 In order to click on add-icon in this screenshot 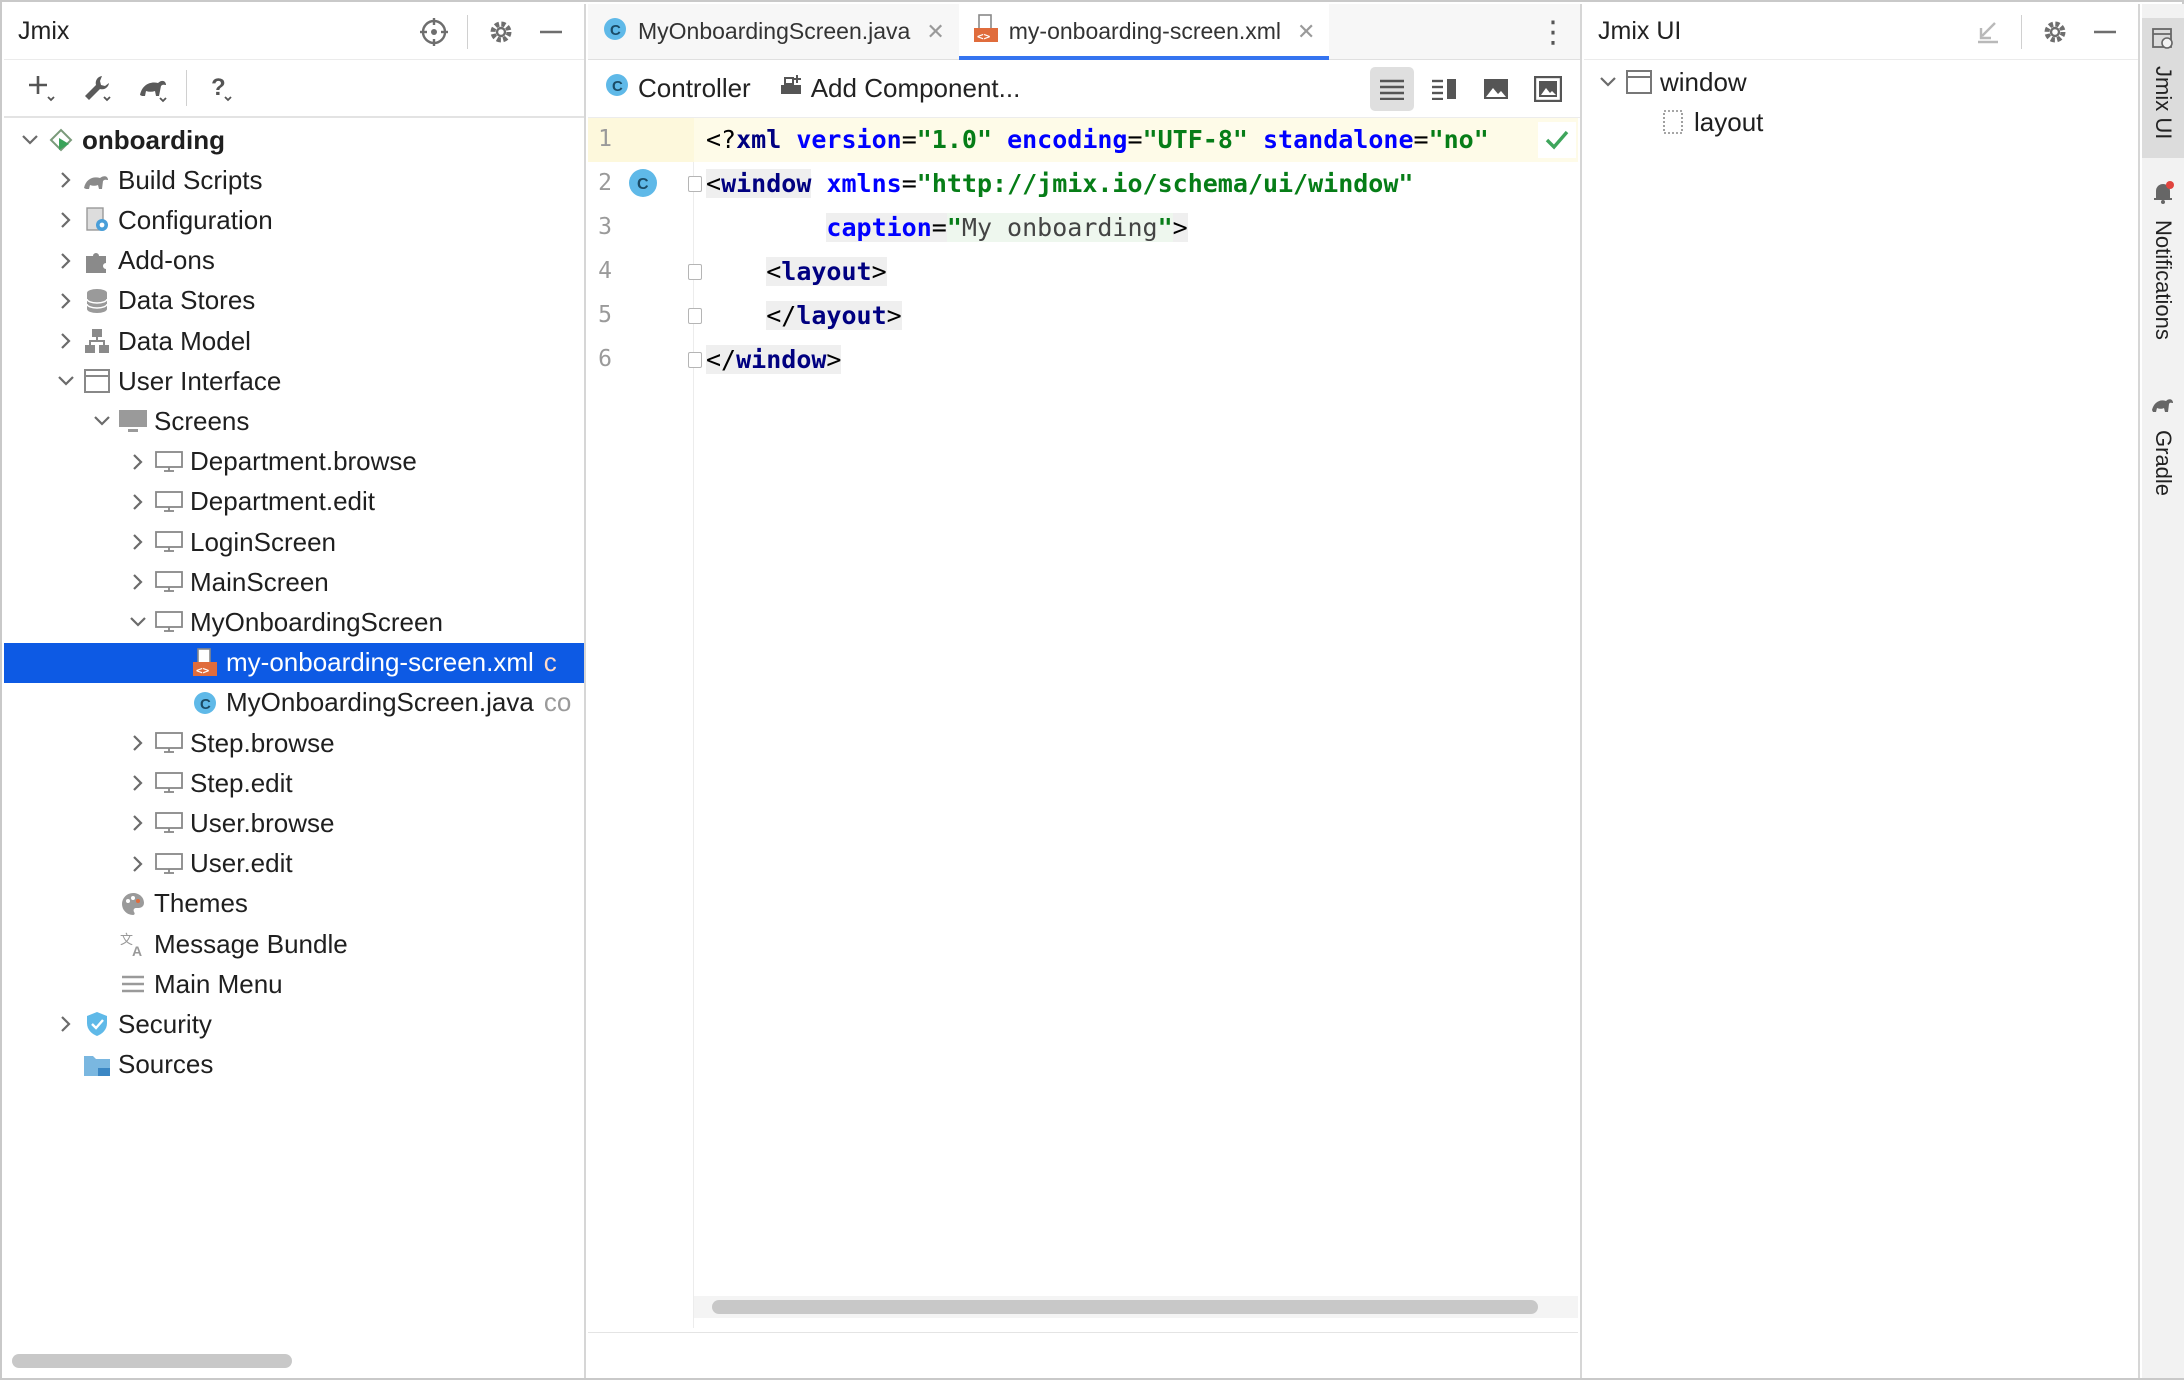, I will do `click(41, 88)`.